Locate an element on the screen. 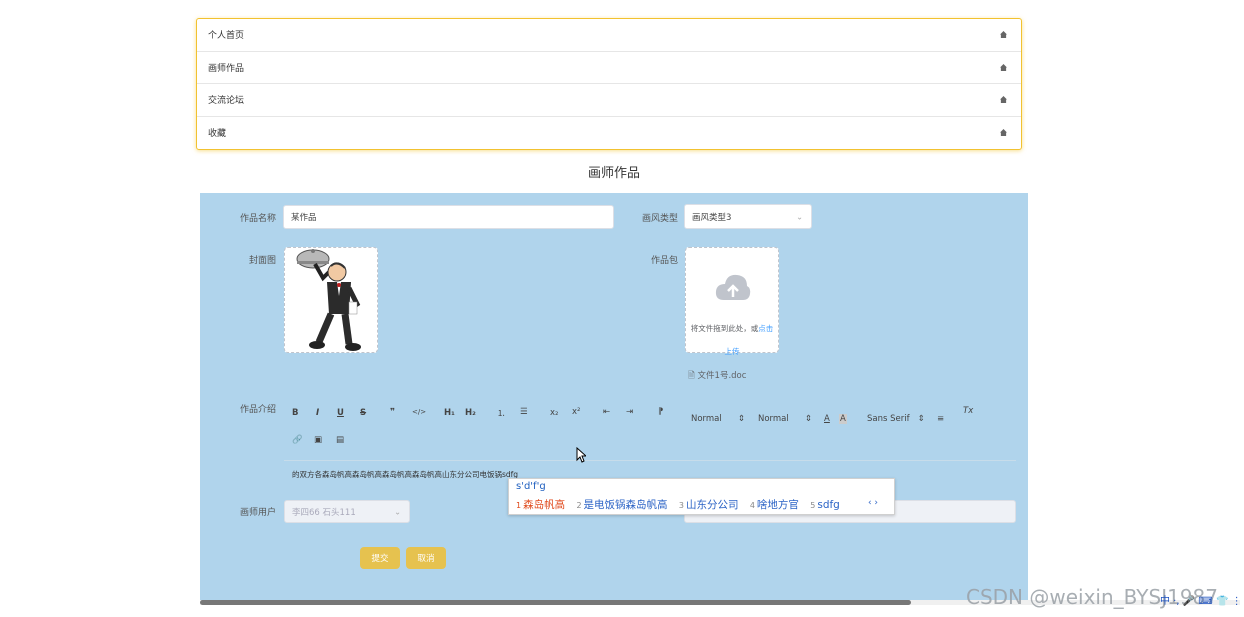 The image size is (1244, 617). ime-composition: s'd'f'g is located at coordinates (531, 486).